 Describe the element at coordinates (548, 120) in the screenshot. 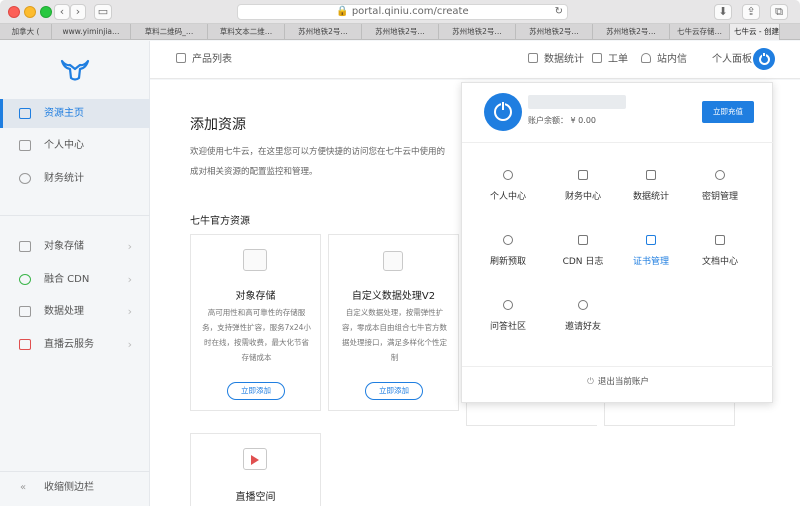

I see `balance-label: 账户余额：` at that location.